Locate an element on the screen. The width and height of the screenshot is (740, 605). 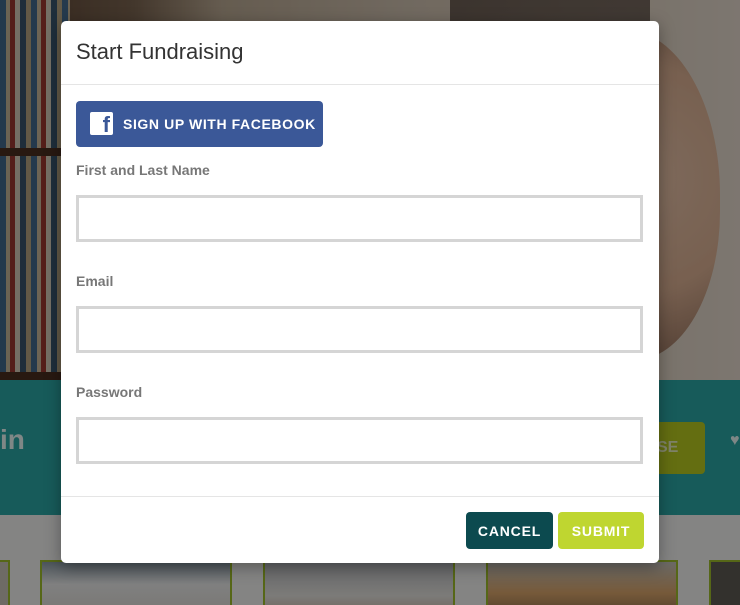
dialog-title: Start Fundraising is located at coordinates (160, 51).